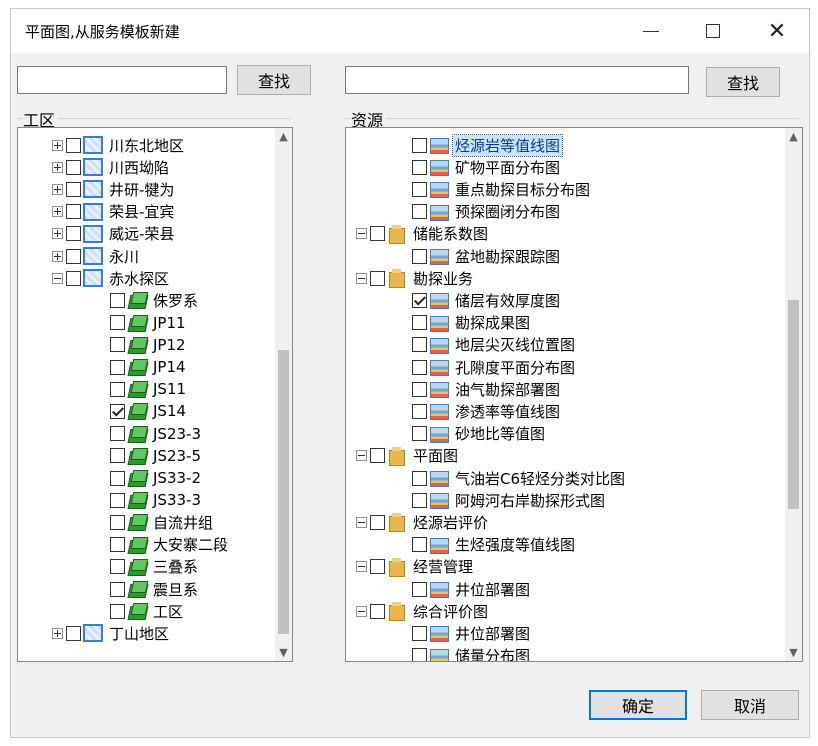  What do you see at coordinates (480, 212) in the screenshot?
I see `tree-item: 预探圈闭分布图` at bounding box center [480, 212].